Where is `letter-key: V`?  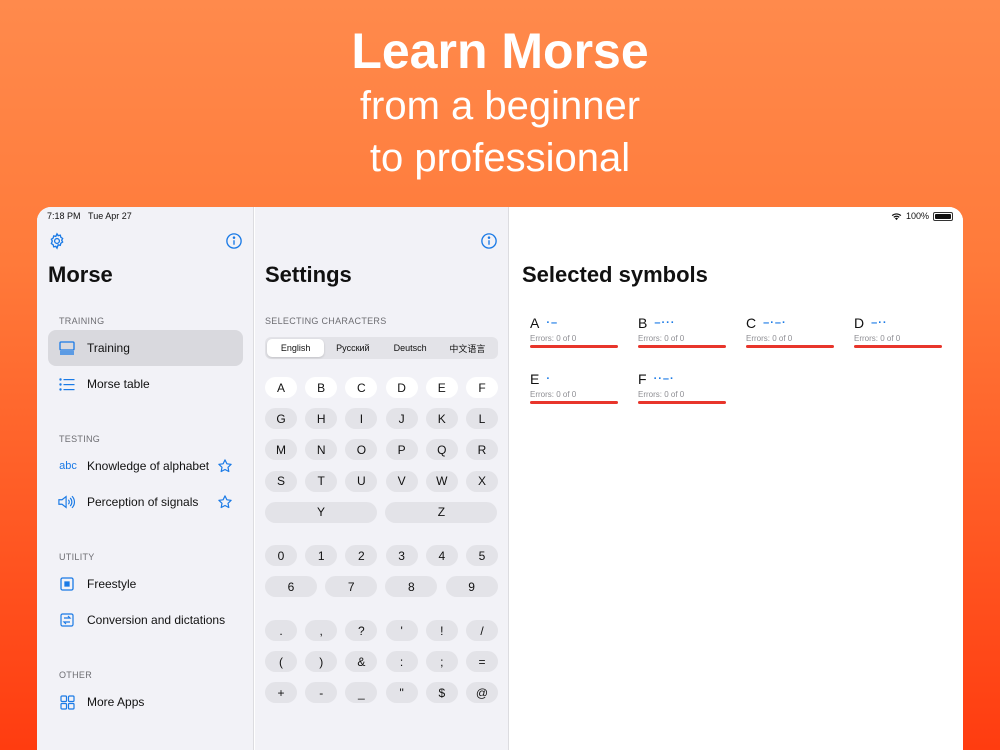
letter-key: V is located at coordinates (401, 481).